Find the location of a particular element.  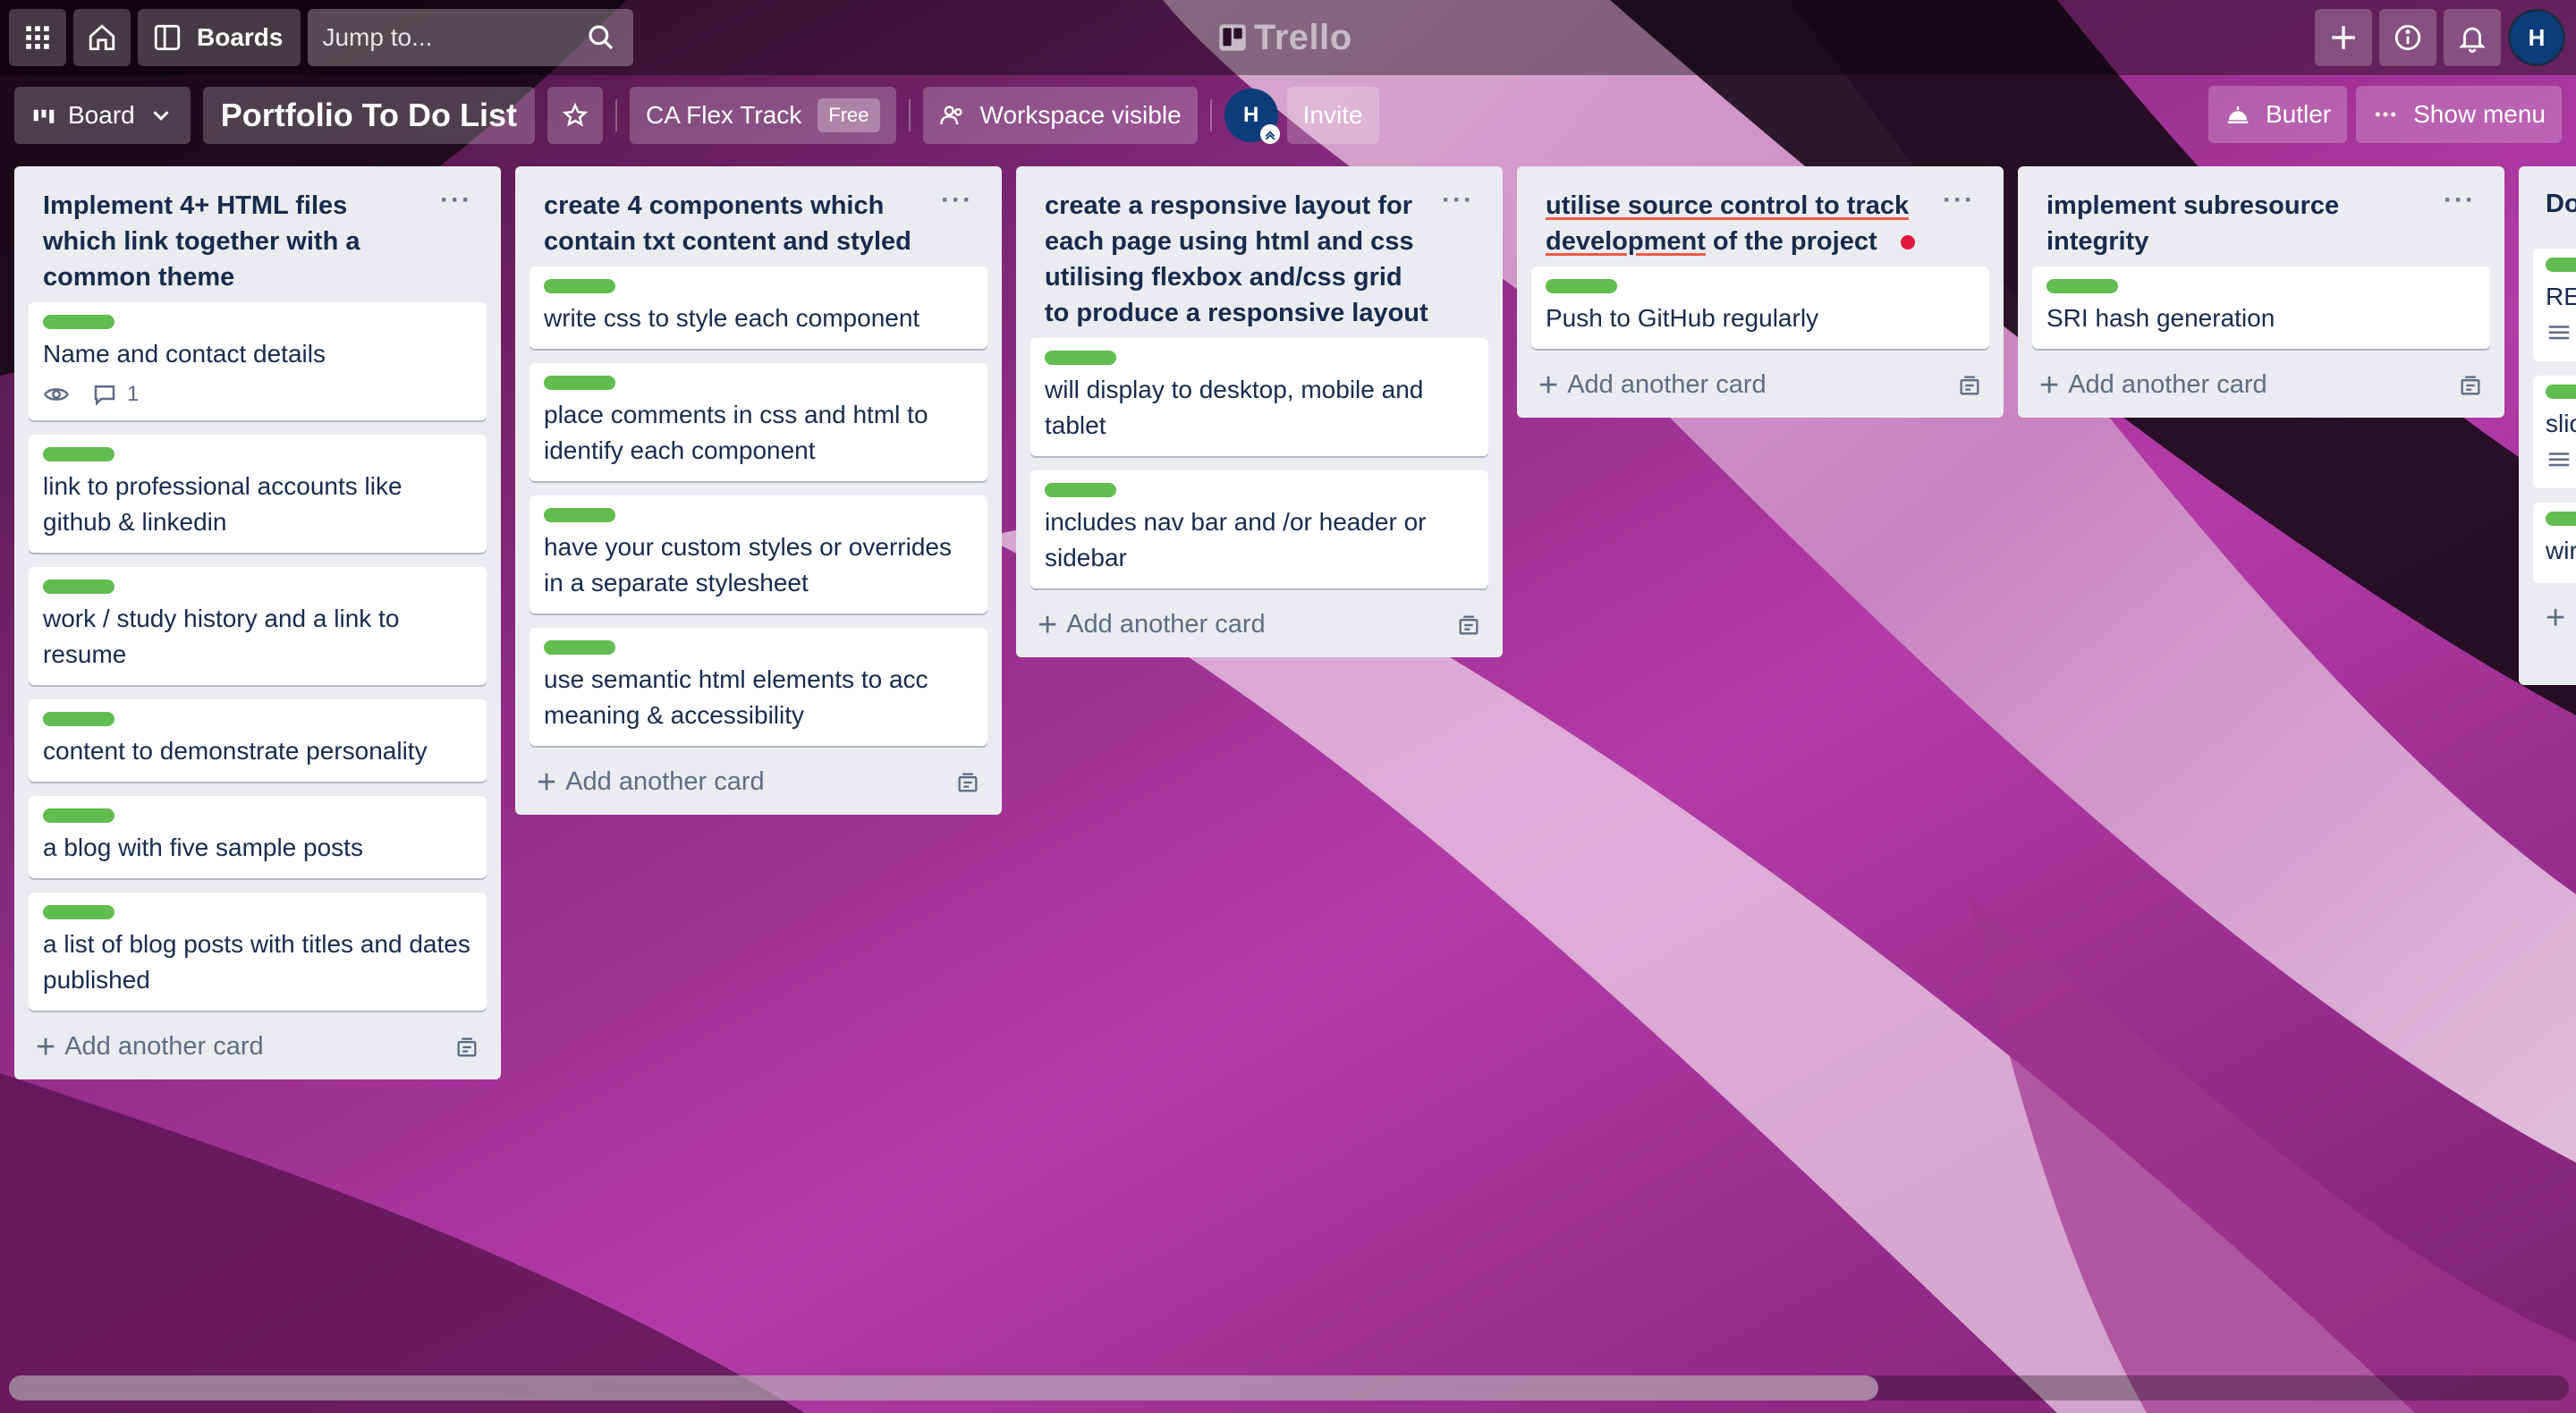

board-title: Portfolio To Do List is located at coordinates (368, 115).